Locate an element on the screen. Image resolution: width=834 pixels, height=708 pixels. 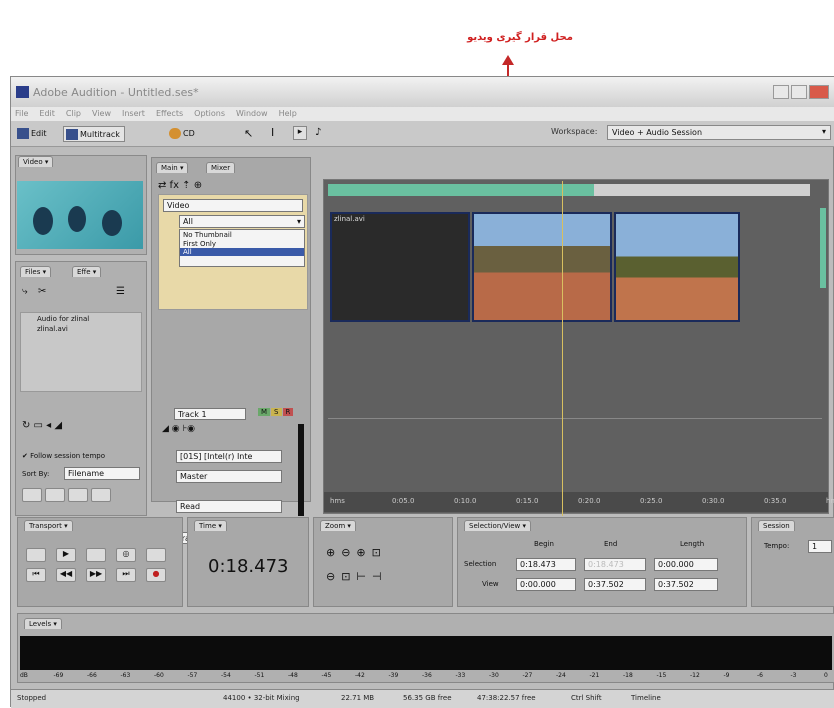
tab-session: Session is located at coordinates (776, 525).